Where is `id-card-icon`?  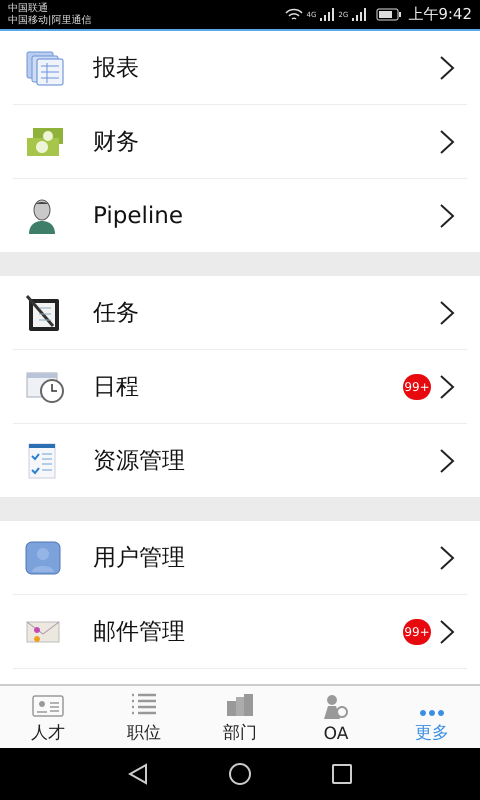 id-card-icon is located at coordinates (48, 706).